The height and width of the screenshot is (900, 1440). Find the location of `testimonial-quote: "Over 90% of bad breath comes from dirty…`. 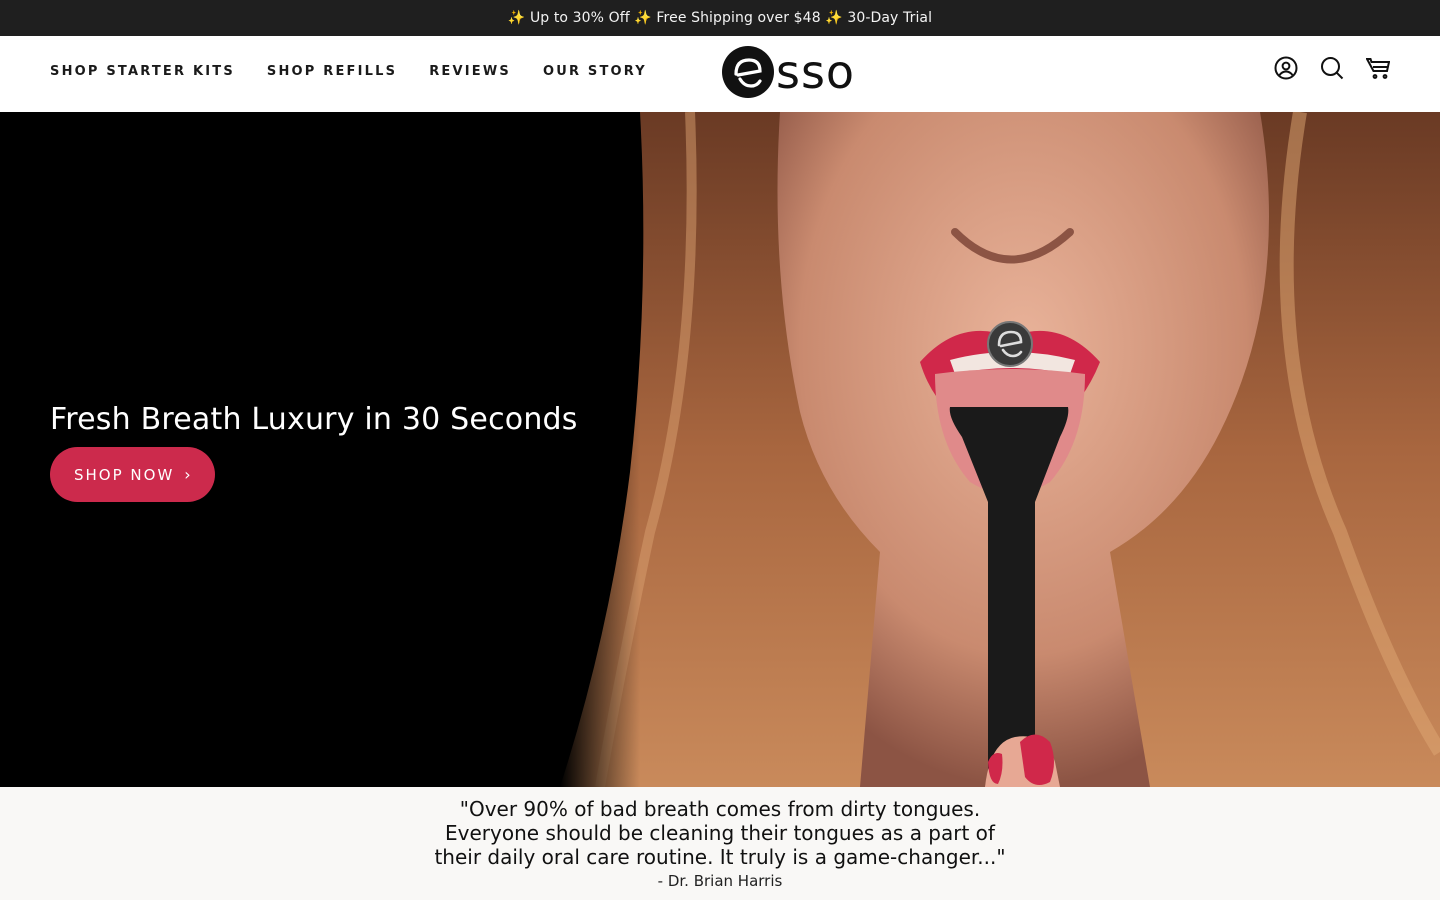

testimonial-quote: "Over 90% of bad breath comes from dirty… is located at coordinates (720, 843).